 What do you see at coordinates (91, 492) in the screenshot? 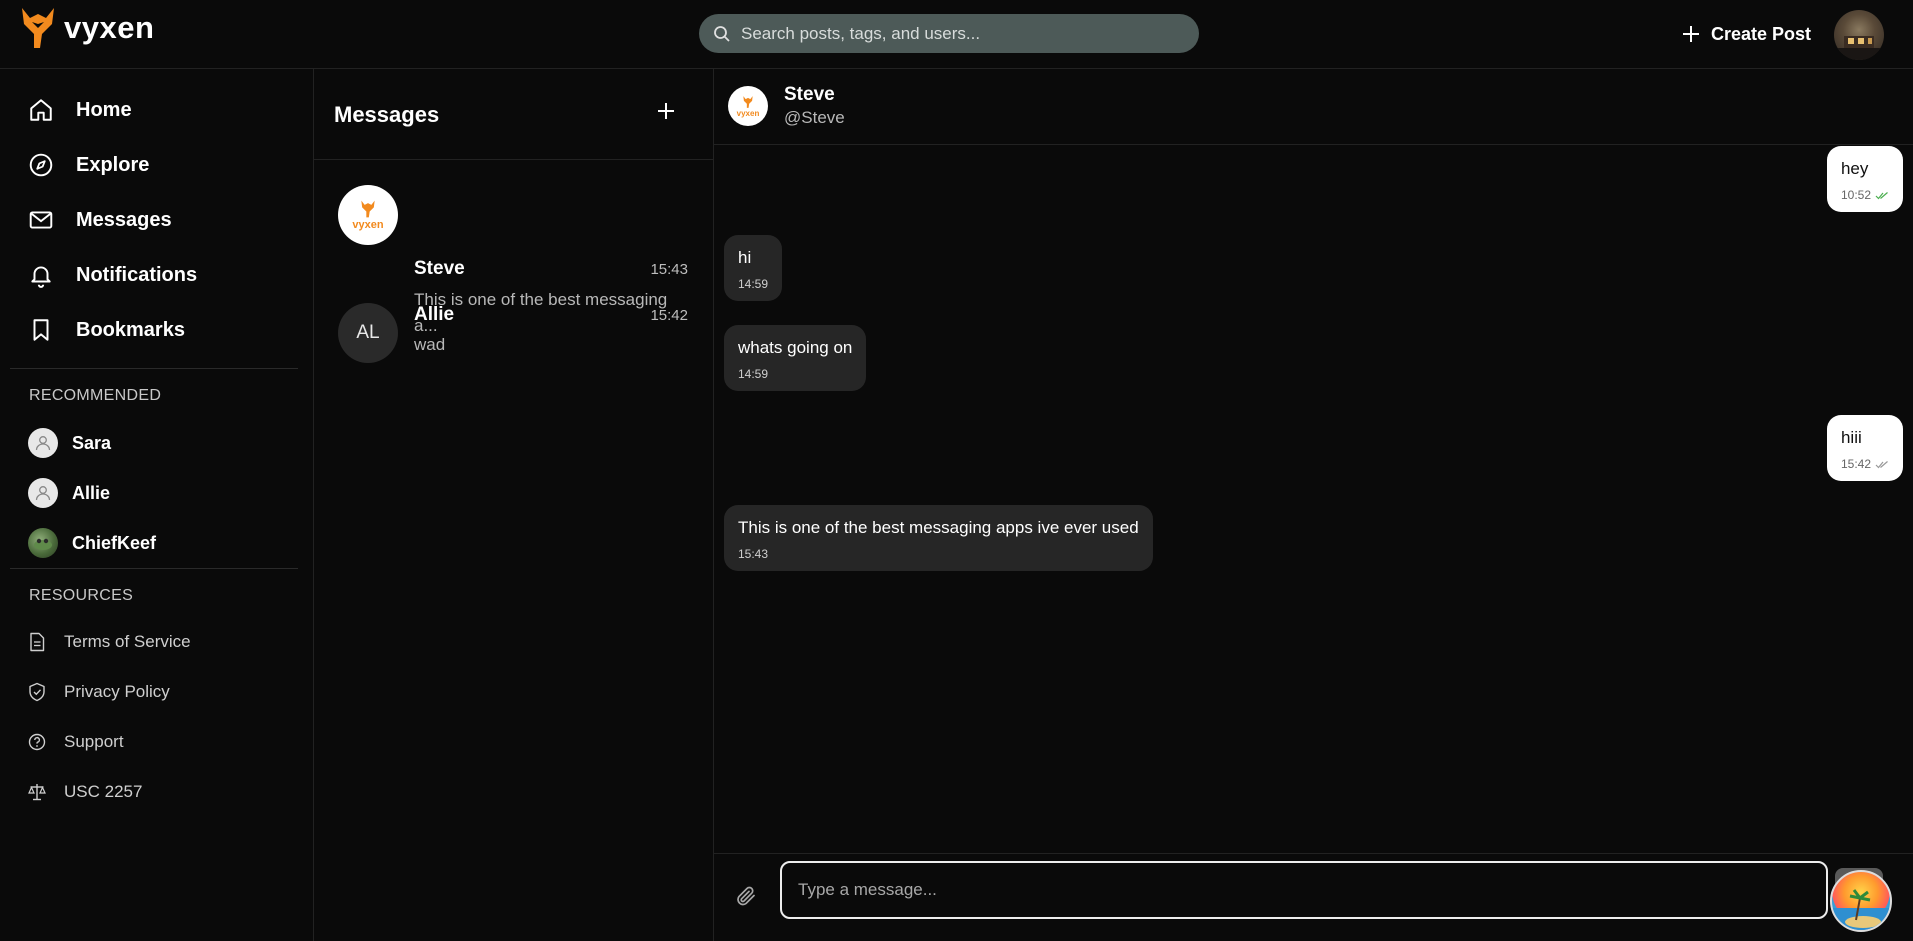
I see `recommended-user-name: Allie` at bounding box center [91, 492].